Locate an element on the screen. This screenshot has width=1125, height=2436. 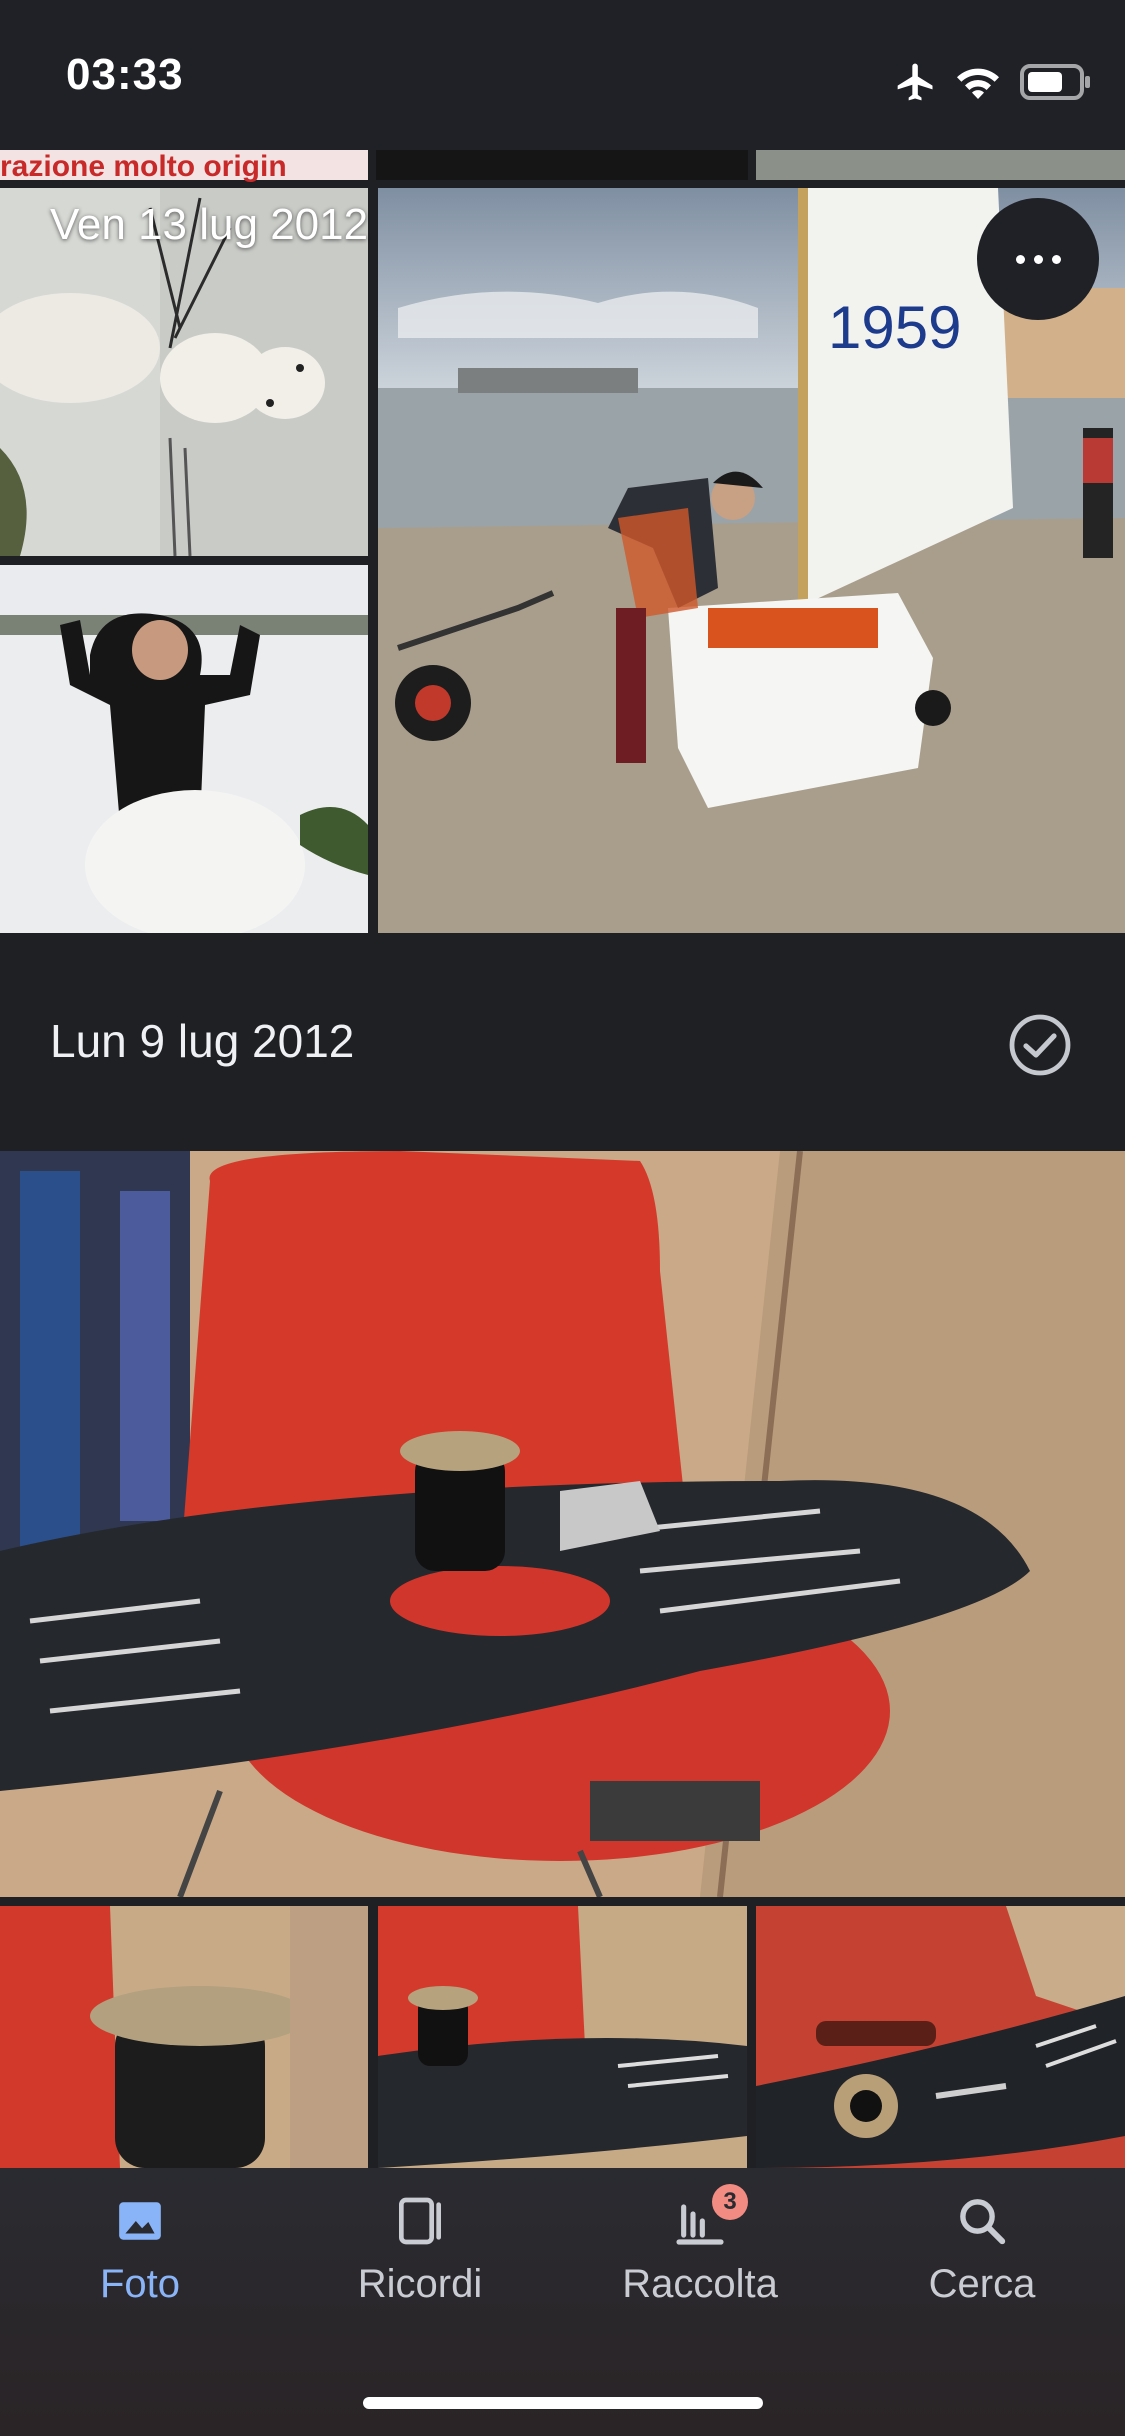
memories-icon is located at coordinates (420, 2221).